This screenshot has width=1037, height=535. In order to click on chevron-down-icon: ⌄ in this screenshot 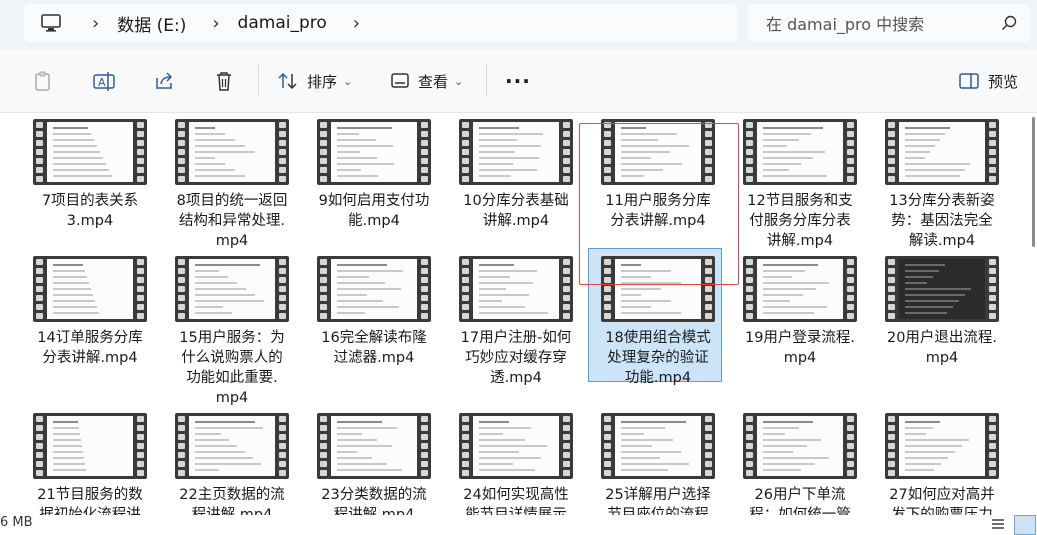, I will do `click(348, 81)`.